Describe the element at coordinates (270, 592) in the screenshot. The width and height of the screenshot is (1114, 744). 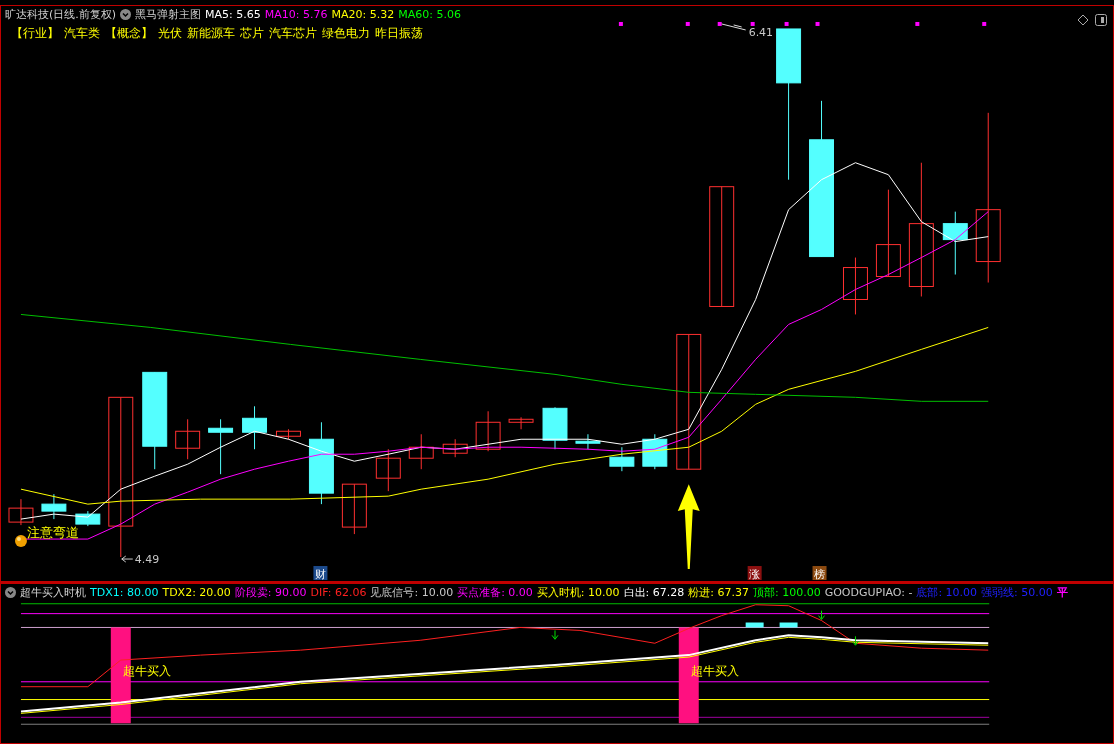
I see `indicator-value: 阶段卖: 90.00` at that location.